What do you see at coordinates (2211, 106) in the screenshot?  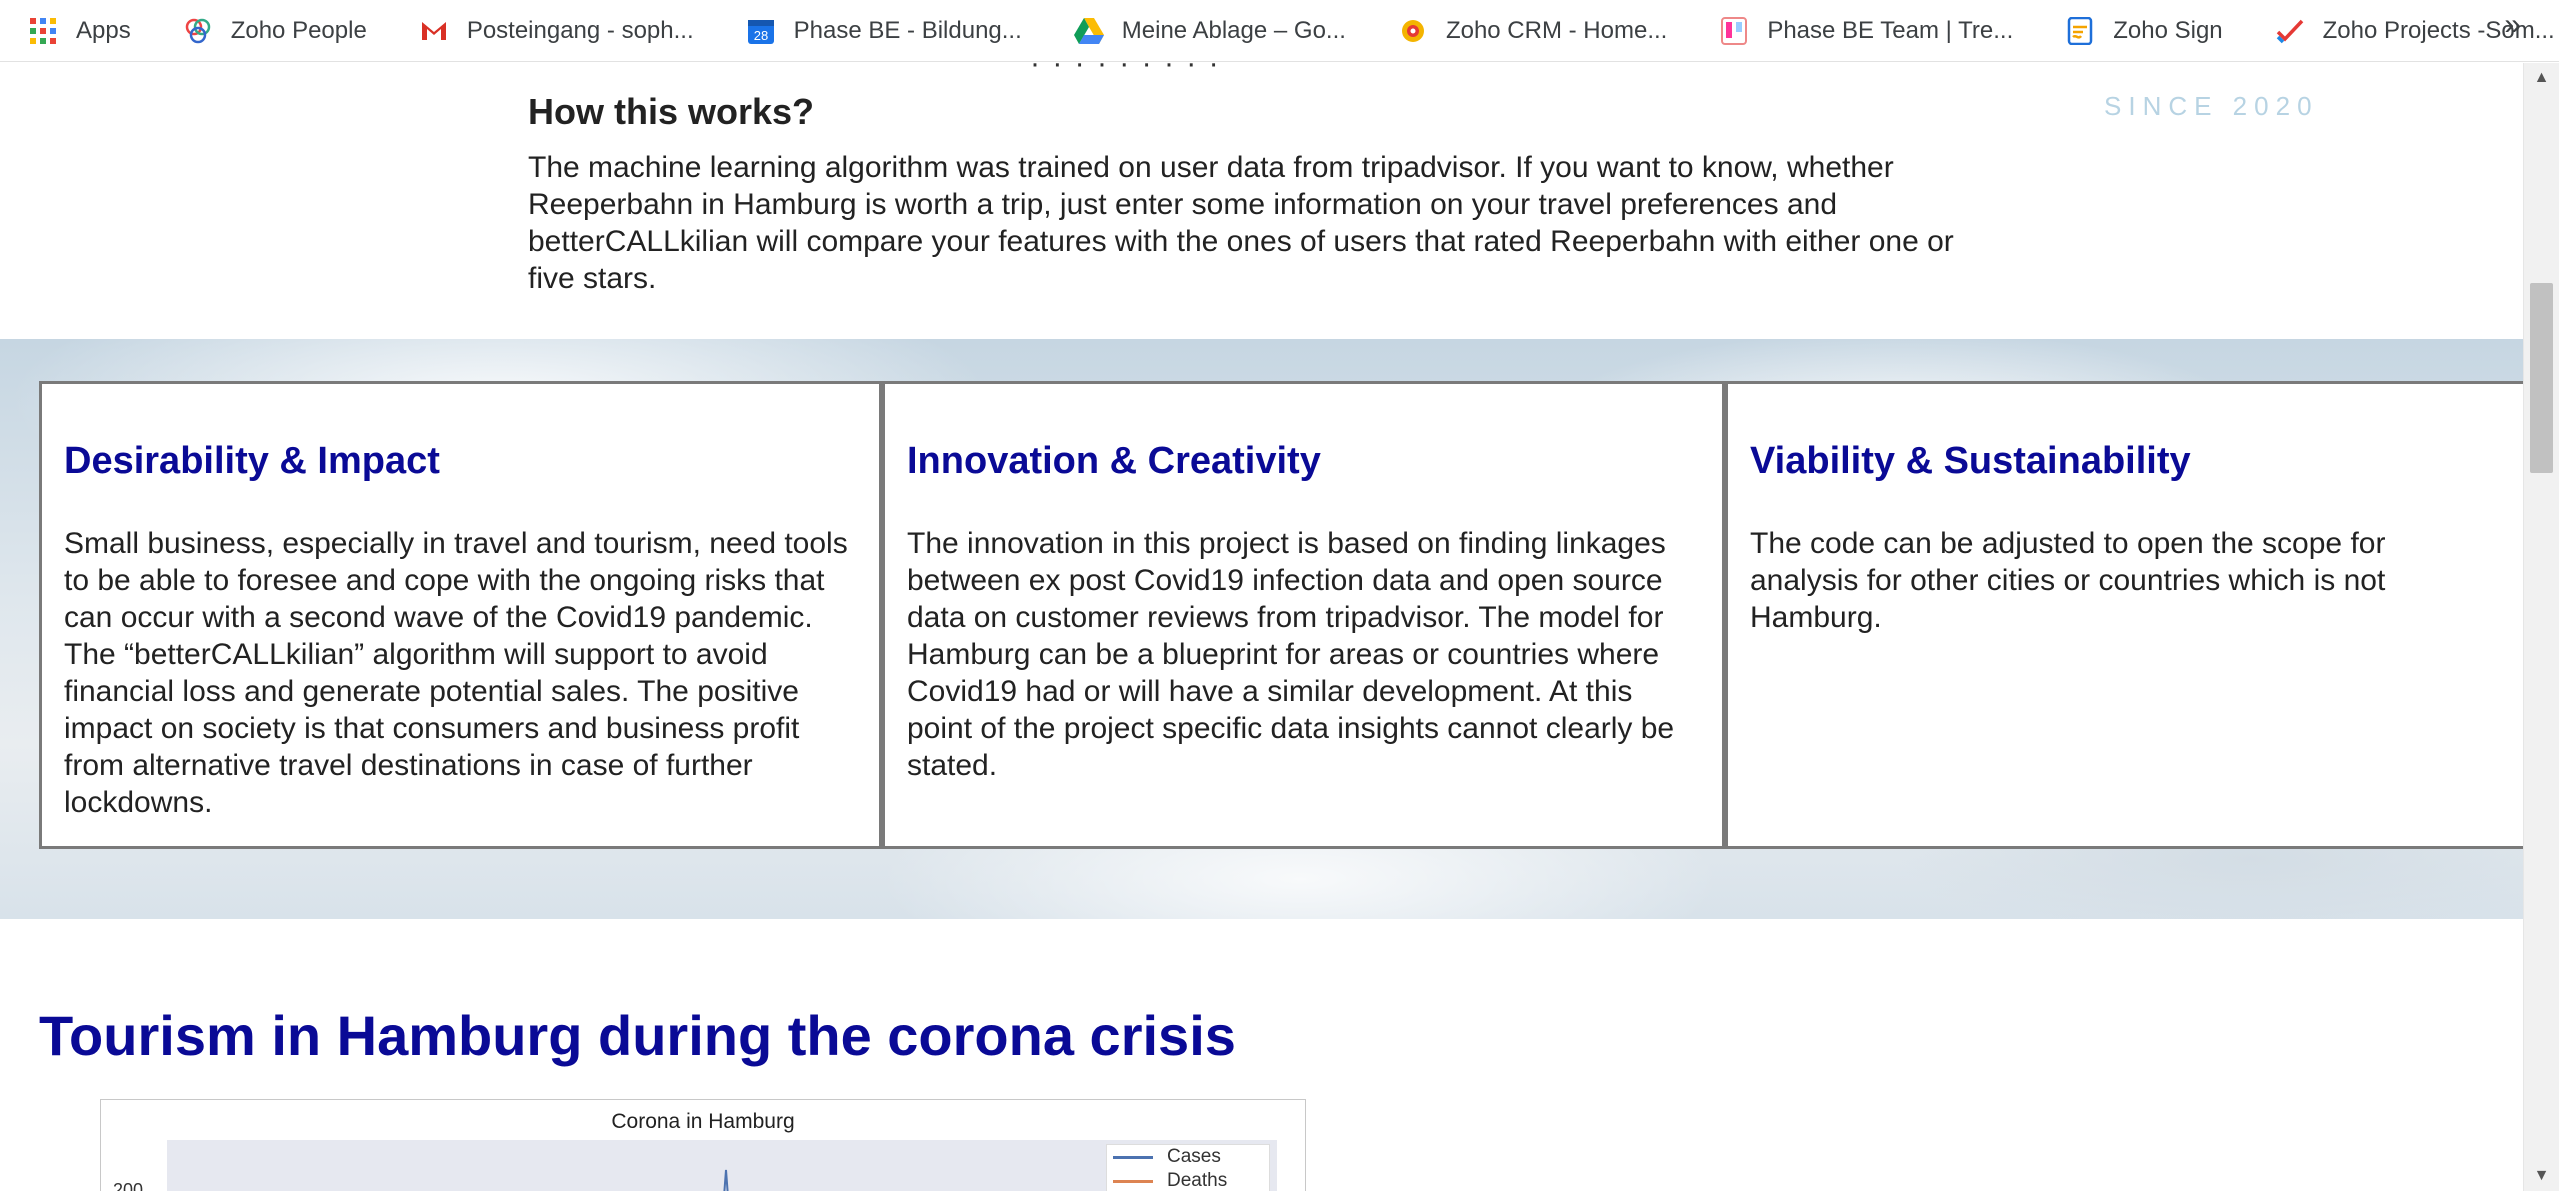 I see `since-label: SINCE 2020` at bounding box center [2211, 106].